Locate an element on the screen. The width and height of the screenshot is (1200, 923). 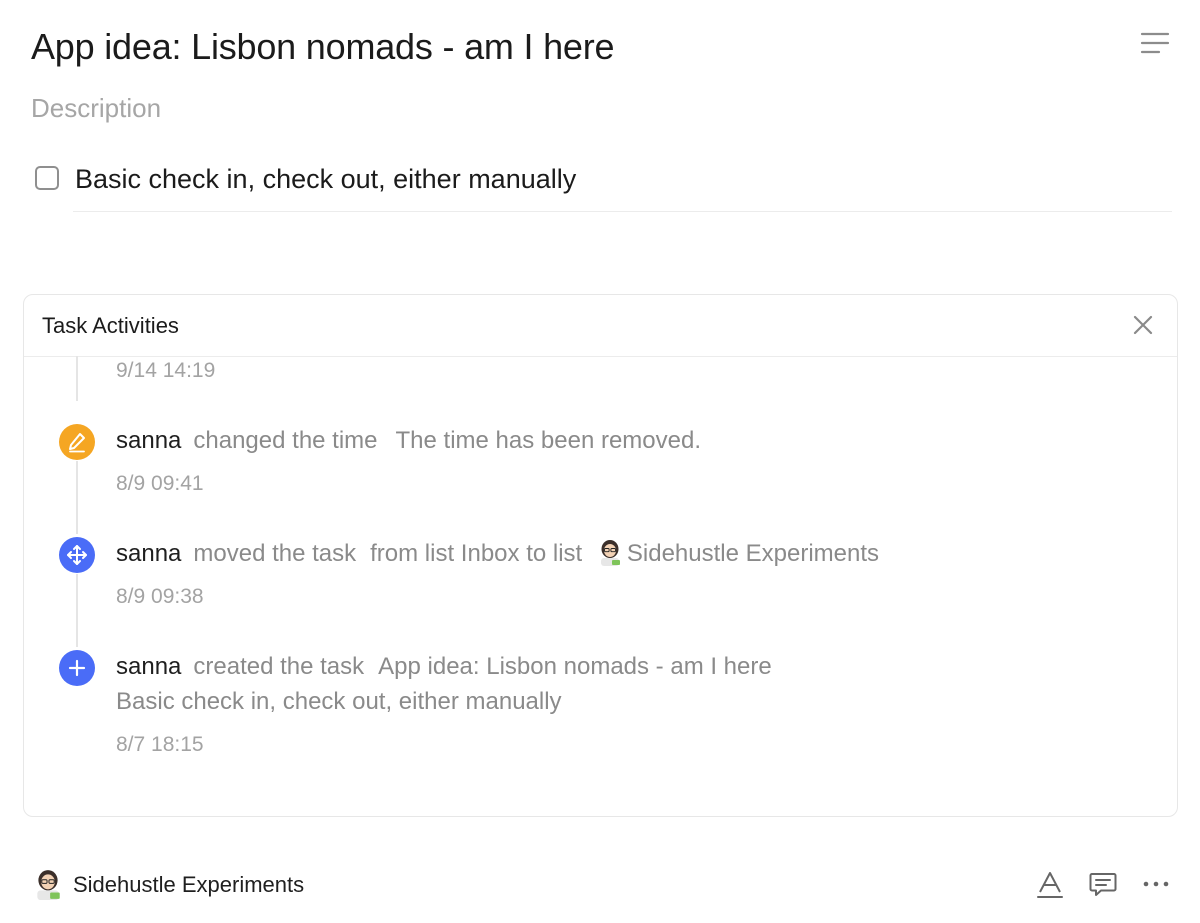
task-title: App idea: Lisbon nomads - am I here is located at coordinates (323, 47).